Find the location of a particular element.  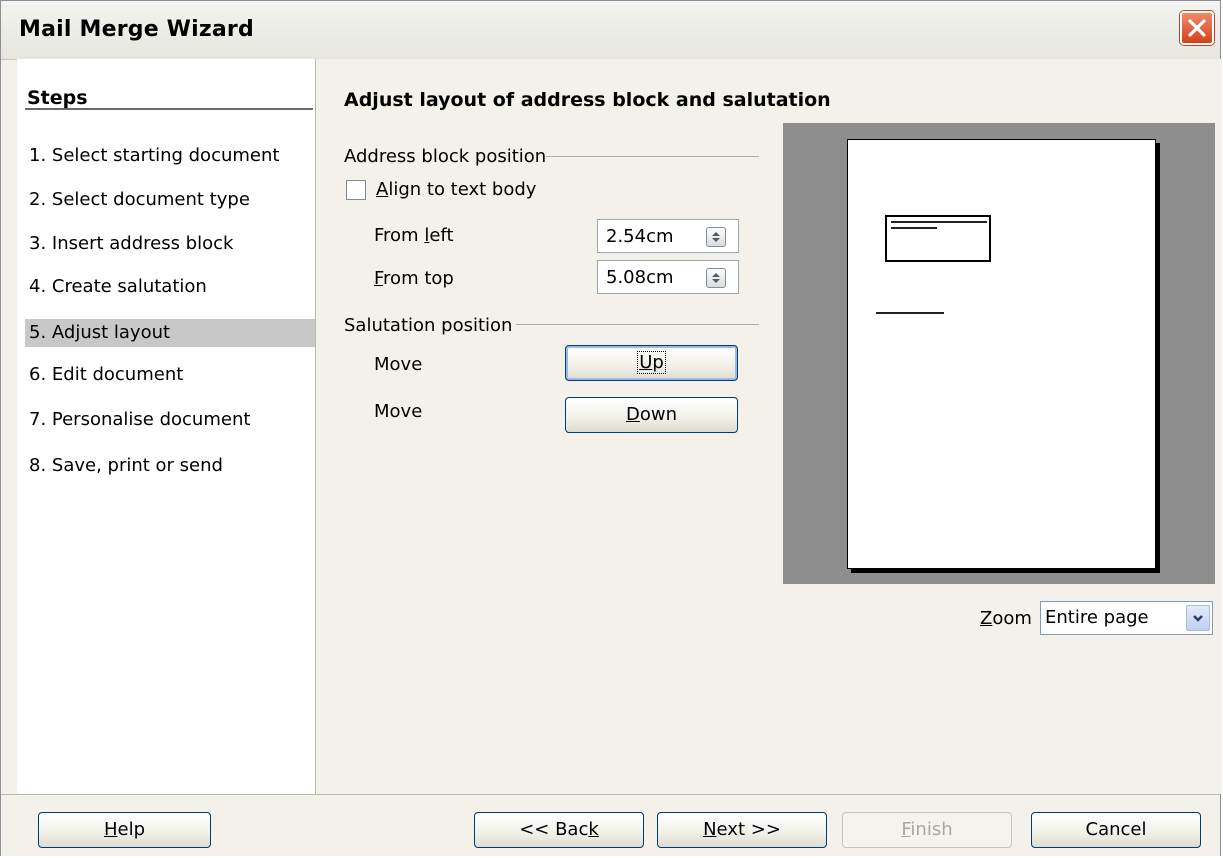

from-top-label: From top is located at coordinates (414, 278).